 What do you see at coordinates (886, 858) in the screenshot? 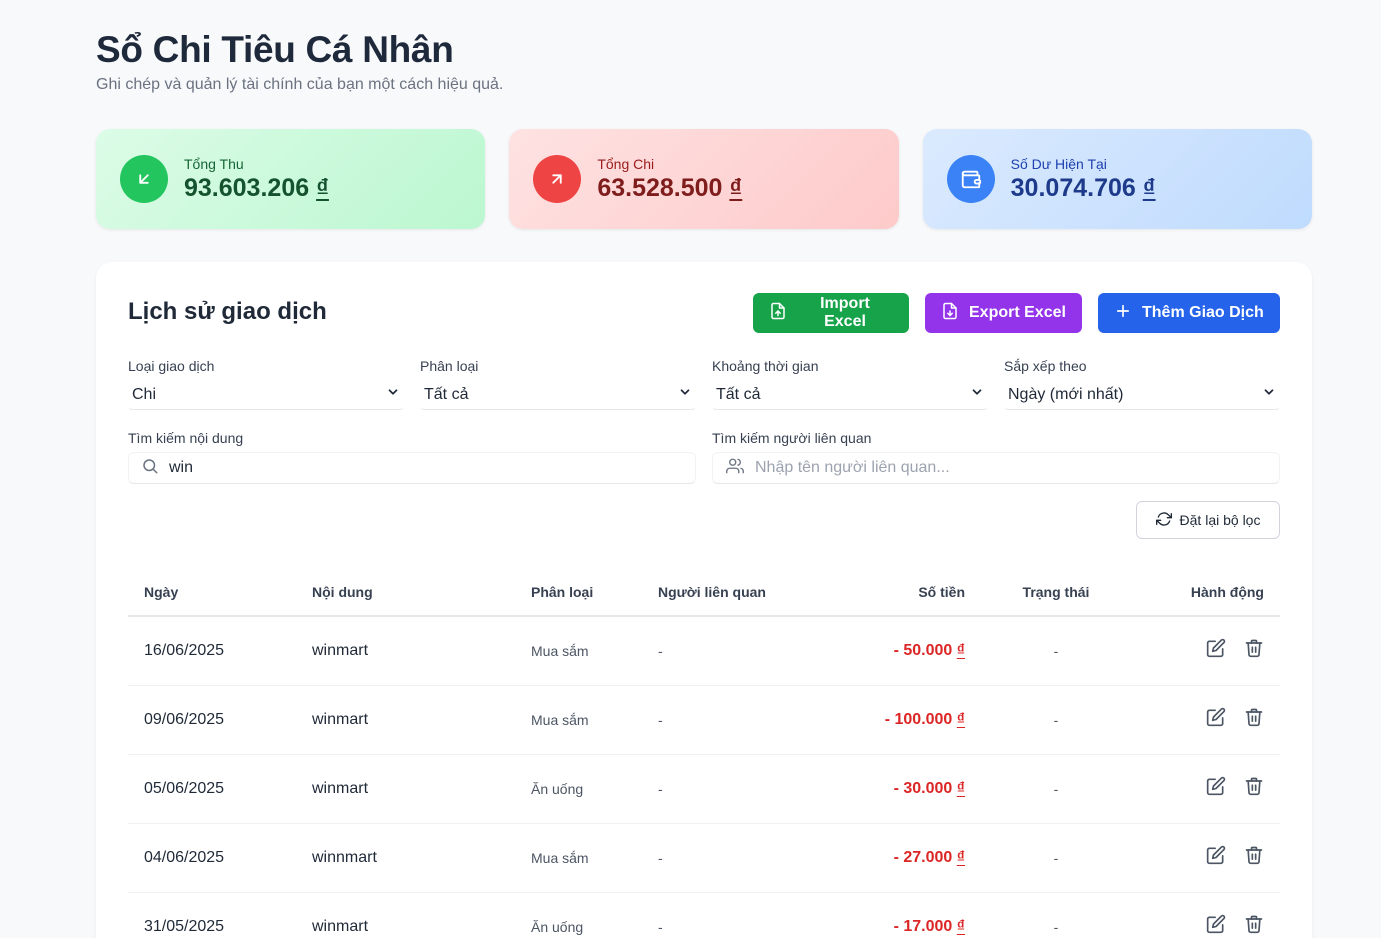
I see `row-amount: - 27.000 ₫` at bounding box center [886, 858].